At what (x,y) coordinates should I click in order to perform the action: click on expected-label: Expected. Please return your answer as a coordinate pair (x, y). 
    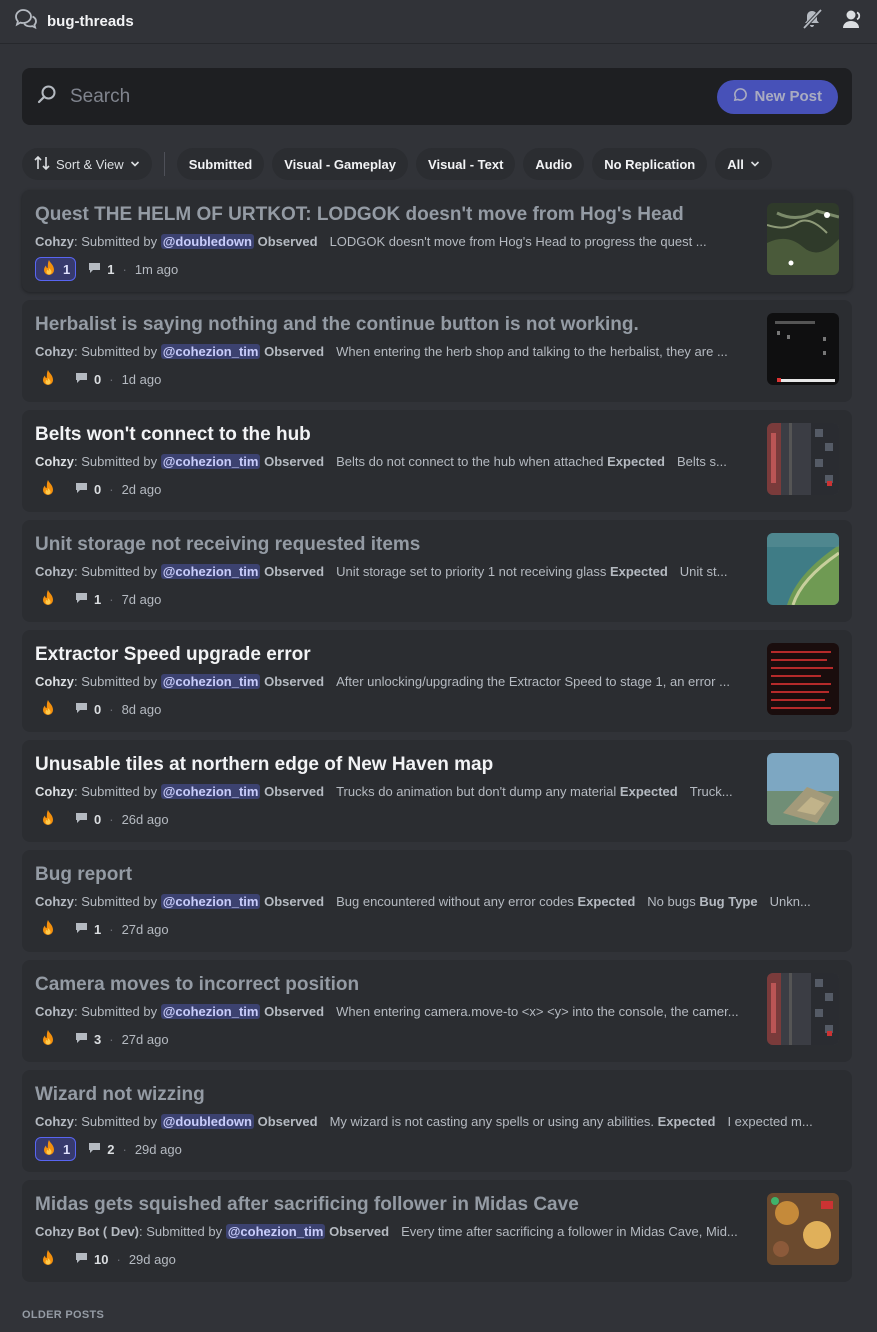
    Looking at the image, I should click on (638, 571).